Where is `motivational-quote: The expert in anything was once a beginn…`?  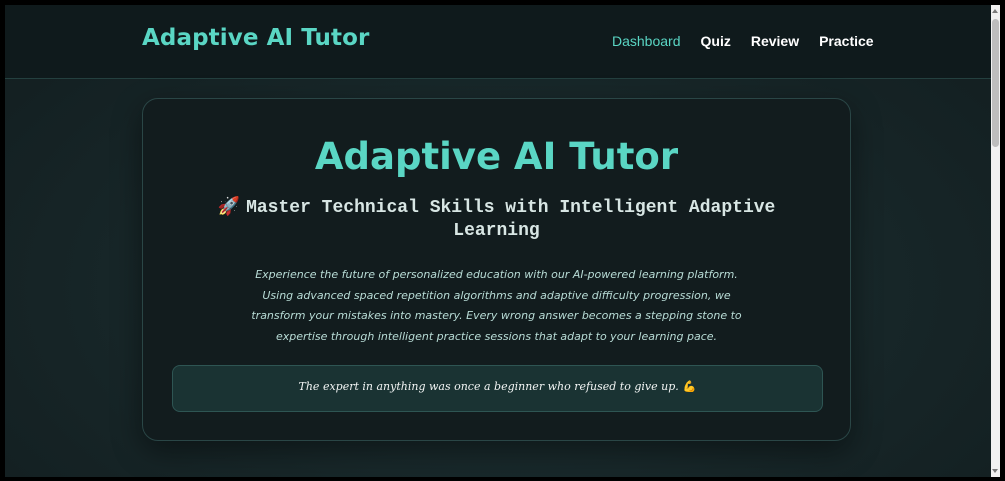
motivational-quote: The expert in anything was once a beginn… is located at coordinates (497, 386).